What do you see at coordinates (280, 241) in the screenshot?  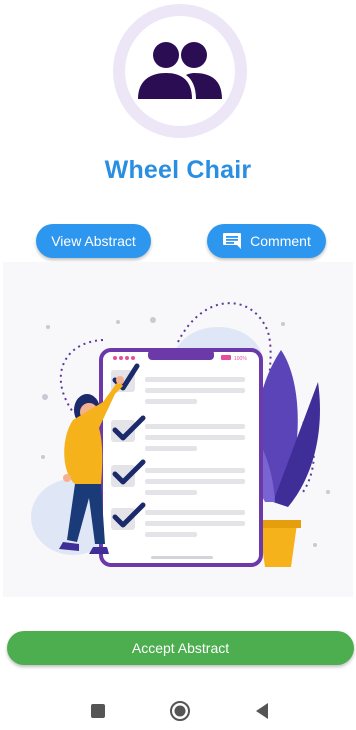 I see `comment-label: Comment` at bounding box center [280, 241].